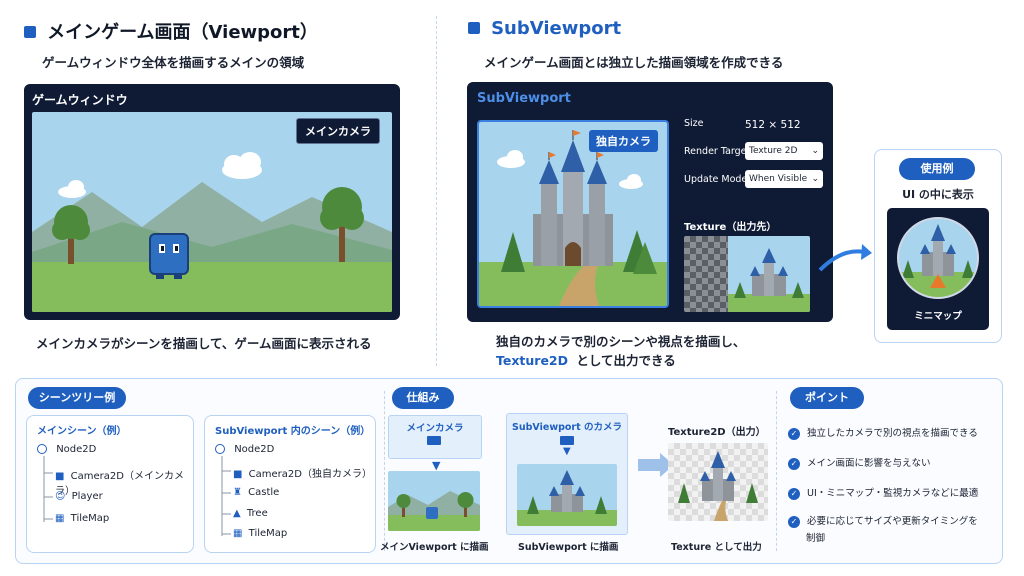  Describe the element at coordinates (524, 98) in the screenshot. I see `subviewport-window-title: SubViewport` at that location.